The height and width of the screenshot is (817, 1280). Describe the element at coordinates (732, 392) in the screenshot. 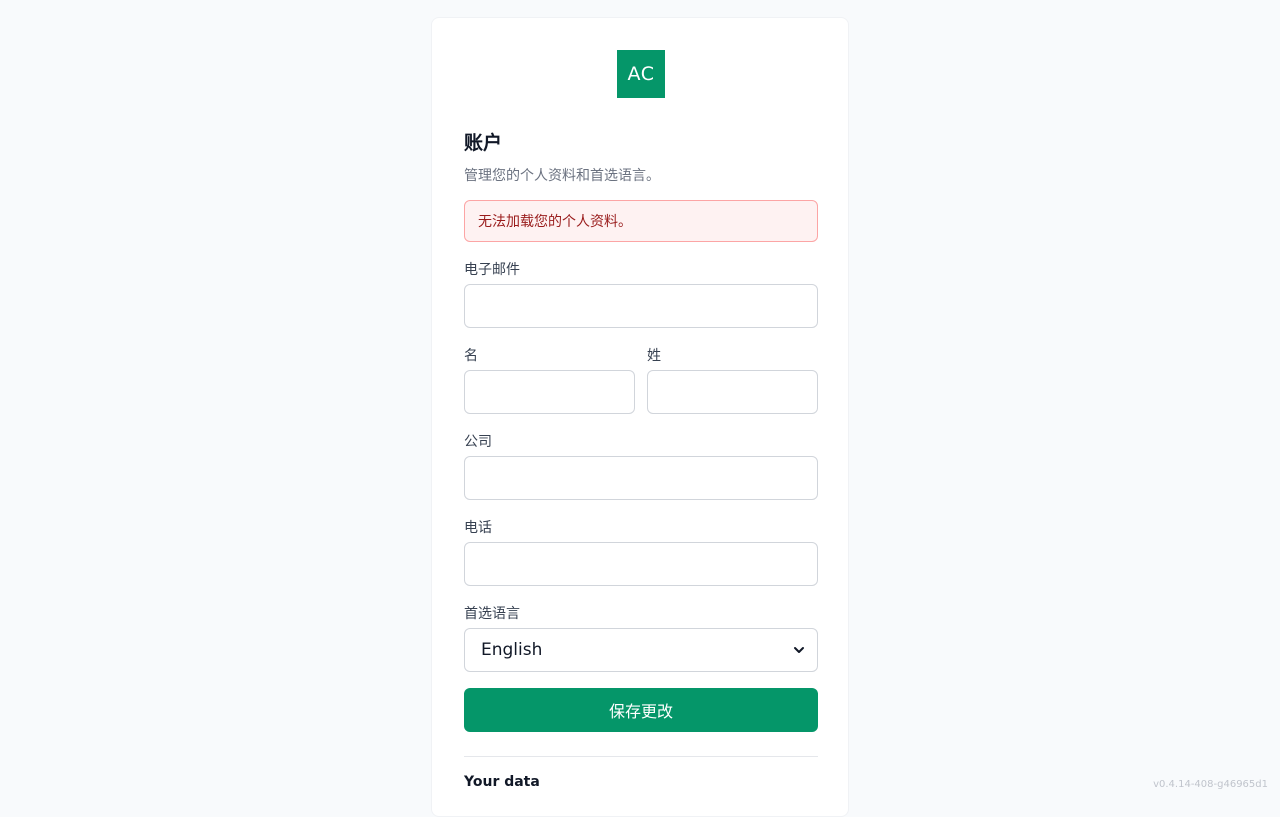

I see `last-name-field` at that location.